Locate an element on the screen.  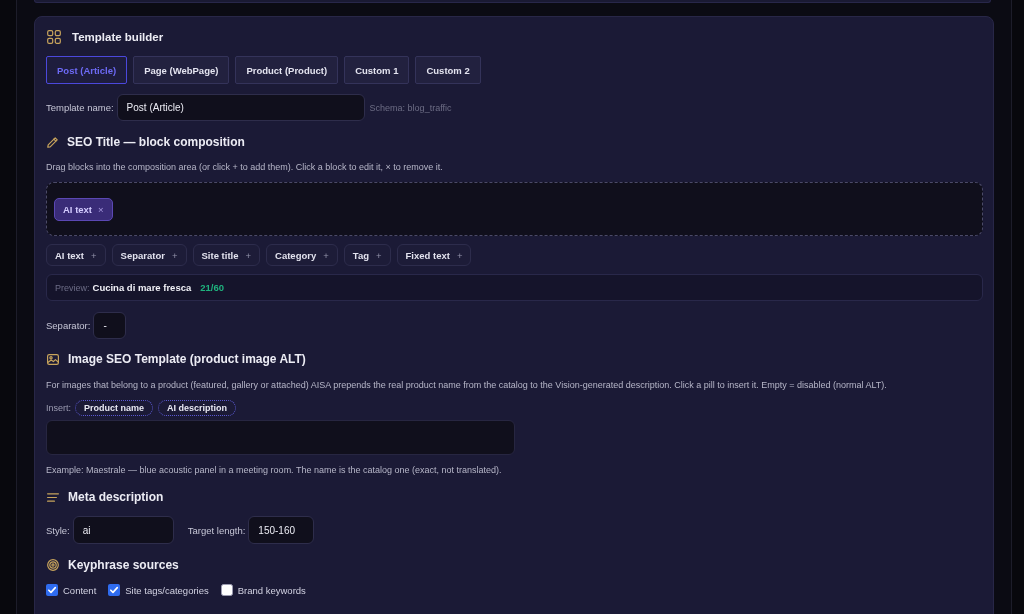
field-label: Separator: is located at coordinates (68, 325).